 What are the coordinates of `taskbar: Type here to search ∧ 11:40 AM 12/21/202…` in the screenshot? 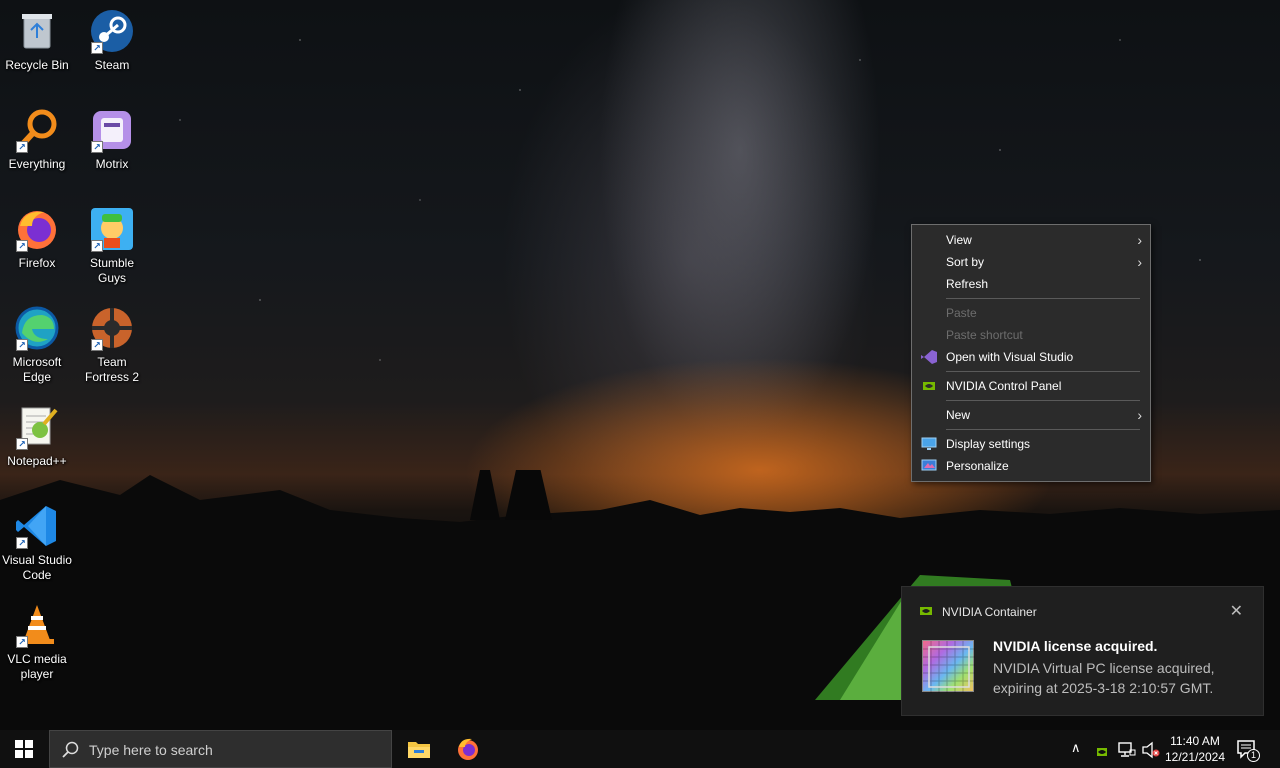 It's located at (640, 749).